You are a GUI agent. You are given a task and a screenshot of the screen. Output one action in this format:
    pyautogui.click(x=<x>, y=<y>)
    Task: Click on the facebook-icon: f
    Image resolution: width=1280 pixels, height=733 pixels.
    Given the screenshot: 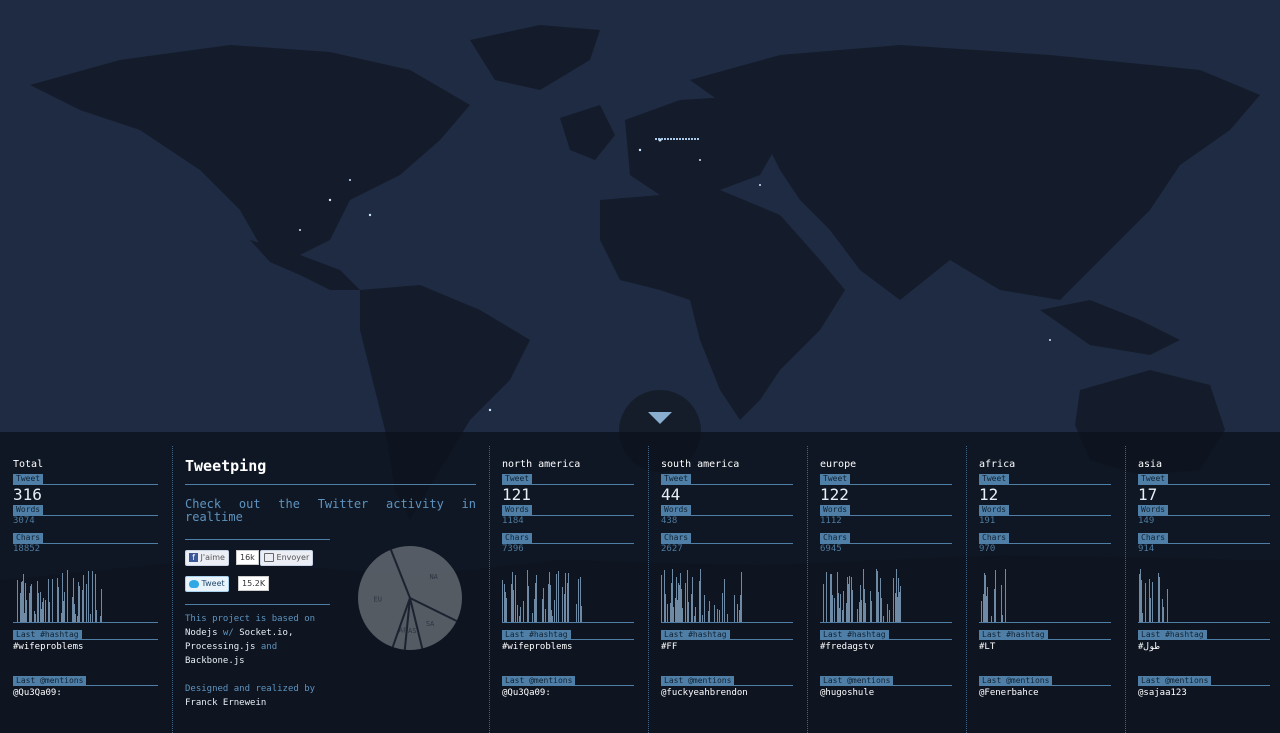 What is the action you would take?
    pyautogui.click(x=193, y=557)
    